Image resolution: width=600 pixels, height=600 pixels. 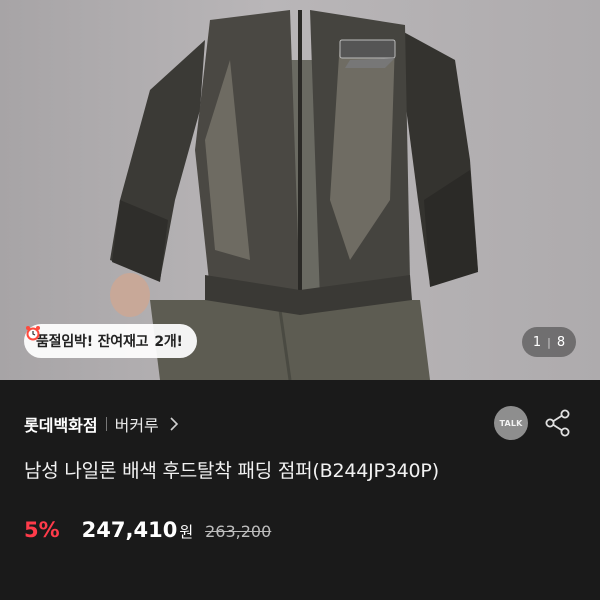 What do you see at coordinates (231, 471) in the screenshot?
I see `product-title: 남성 나일론 배색 후드탈착 패딩 점퍼(B244JP340P)` at bounding box center [231, 471].